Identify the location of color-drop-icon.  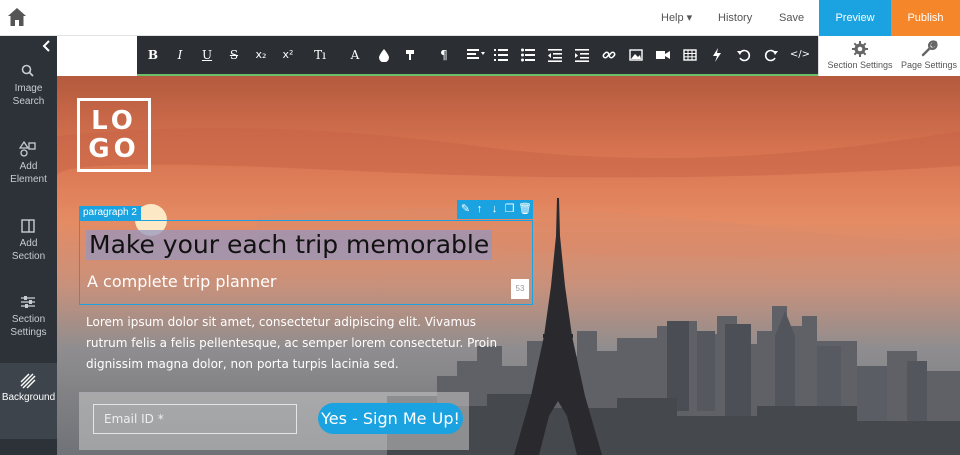
(384, 55).